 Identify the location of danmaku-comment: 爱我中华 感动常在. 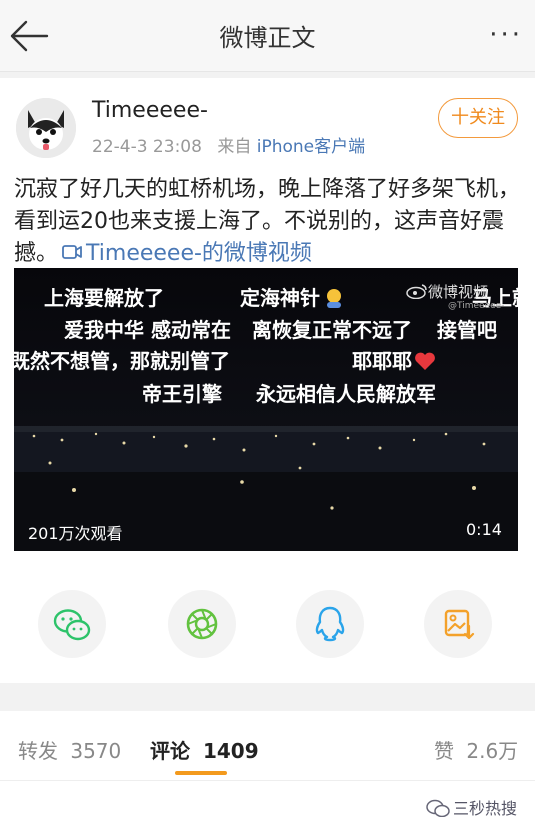
(147, 330).